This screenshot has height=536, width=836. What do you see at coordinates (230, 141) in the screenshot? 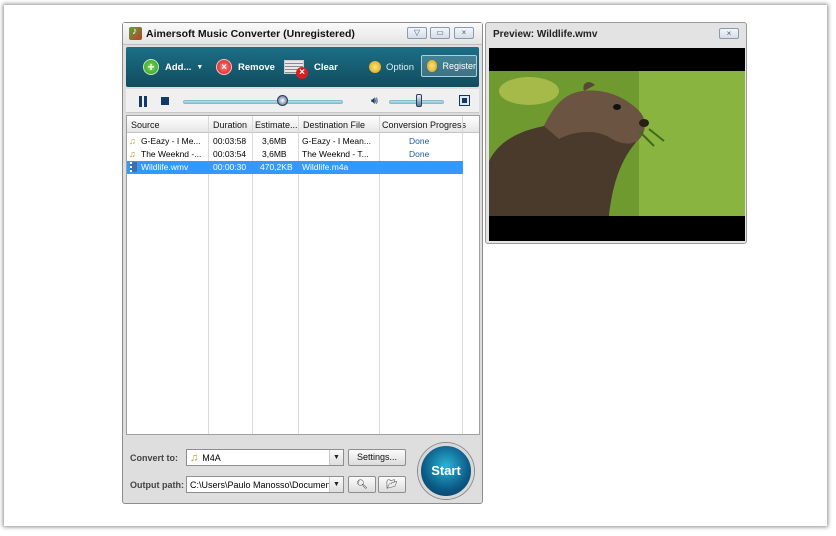
I see `row-duration: 00:03:58` at bounding box center [230, 141].